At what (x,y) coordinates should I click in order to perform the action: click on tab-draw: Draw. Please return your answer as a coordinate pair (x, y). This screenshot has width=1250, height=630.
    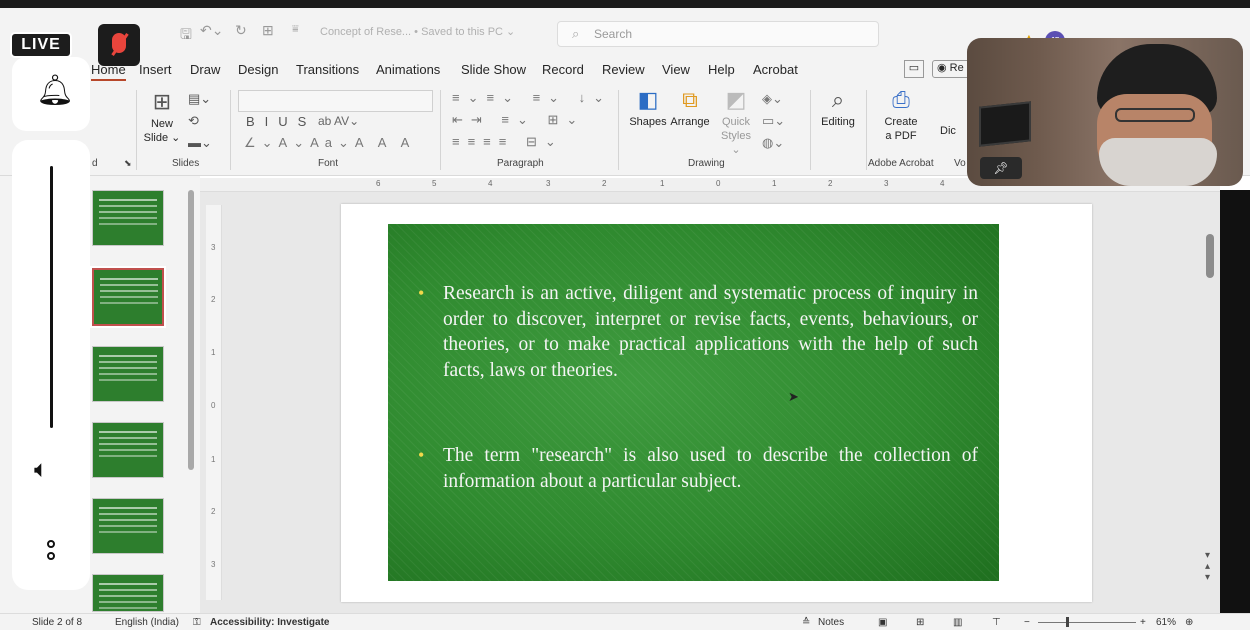
    Looking at the image, I should click on (205, 69).